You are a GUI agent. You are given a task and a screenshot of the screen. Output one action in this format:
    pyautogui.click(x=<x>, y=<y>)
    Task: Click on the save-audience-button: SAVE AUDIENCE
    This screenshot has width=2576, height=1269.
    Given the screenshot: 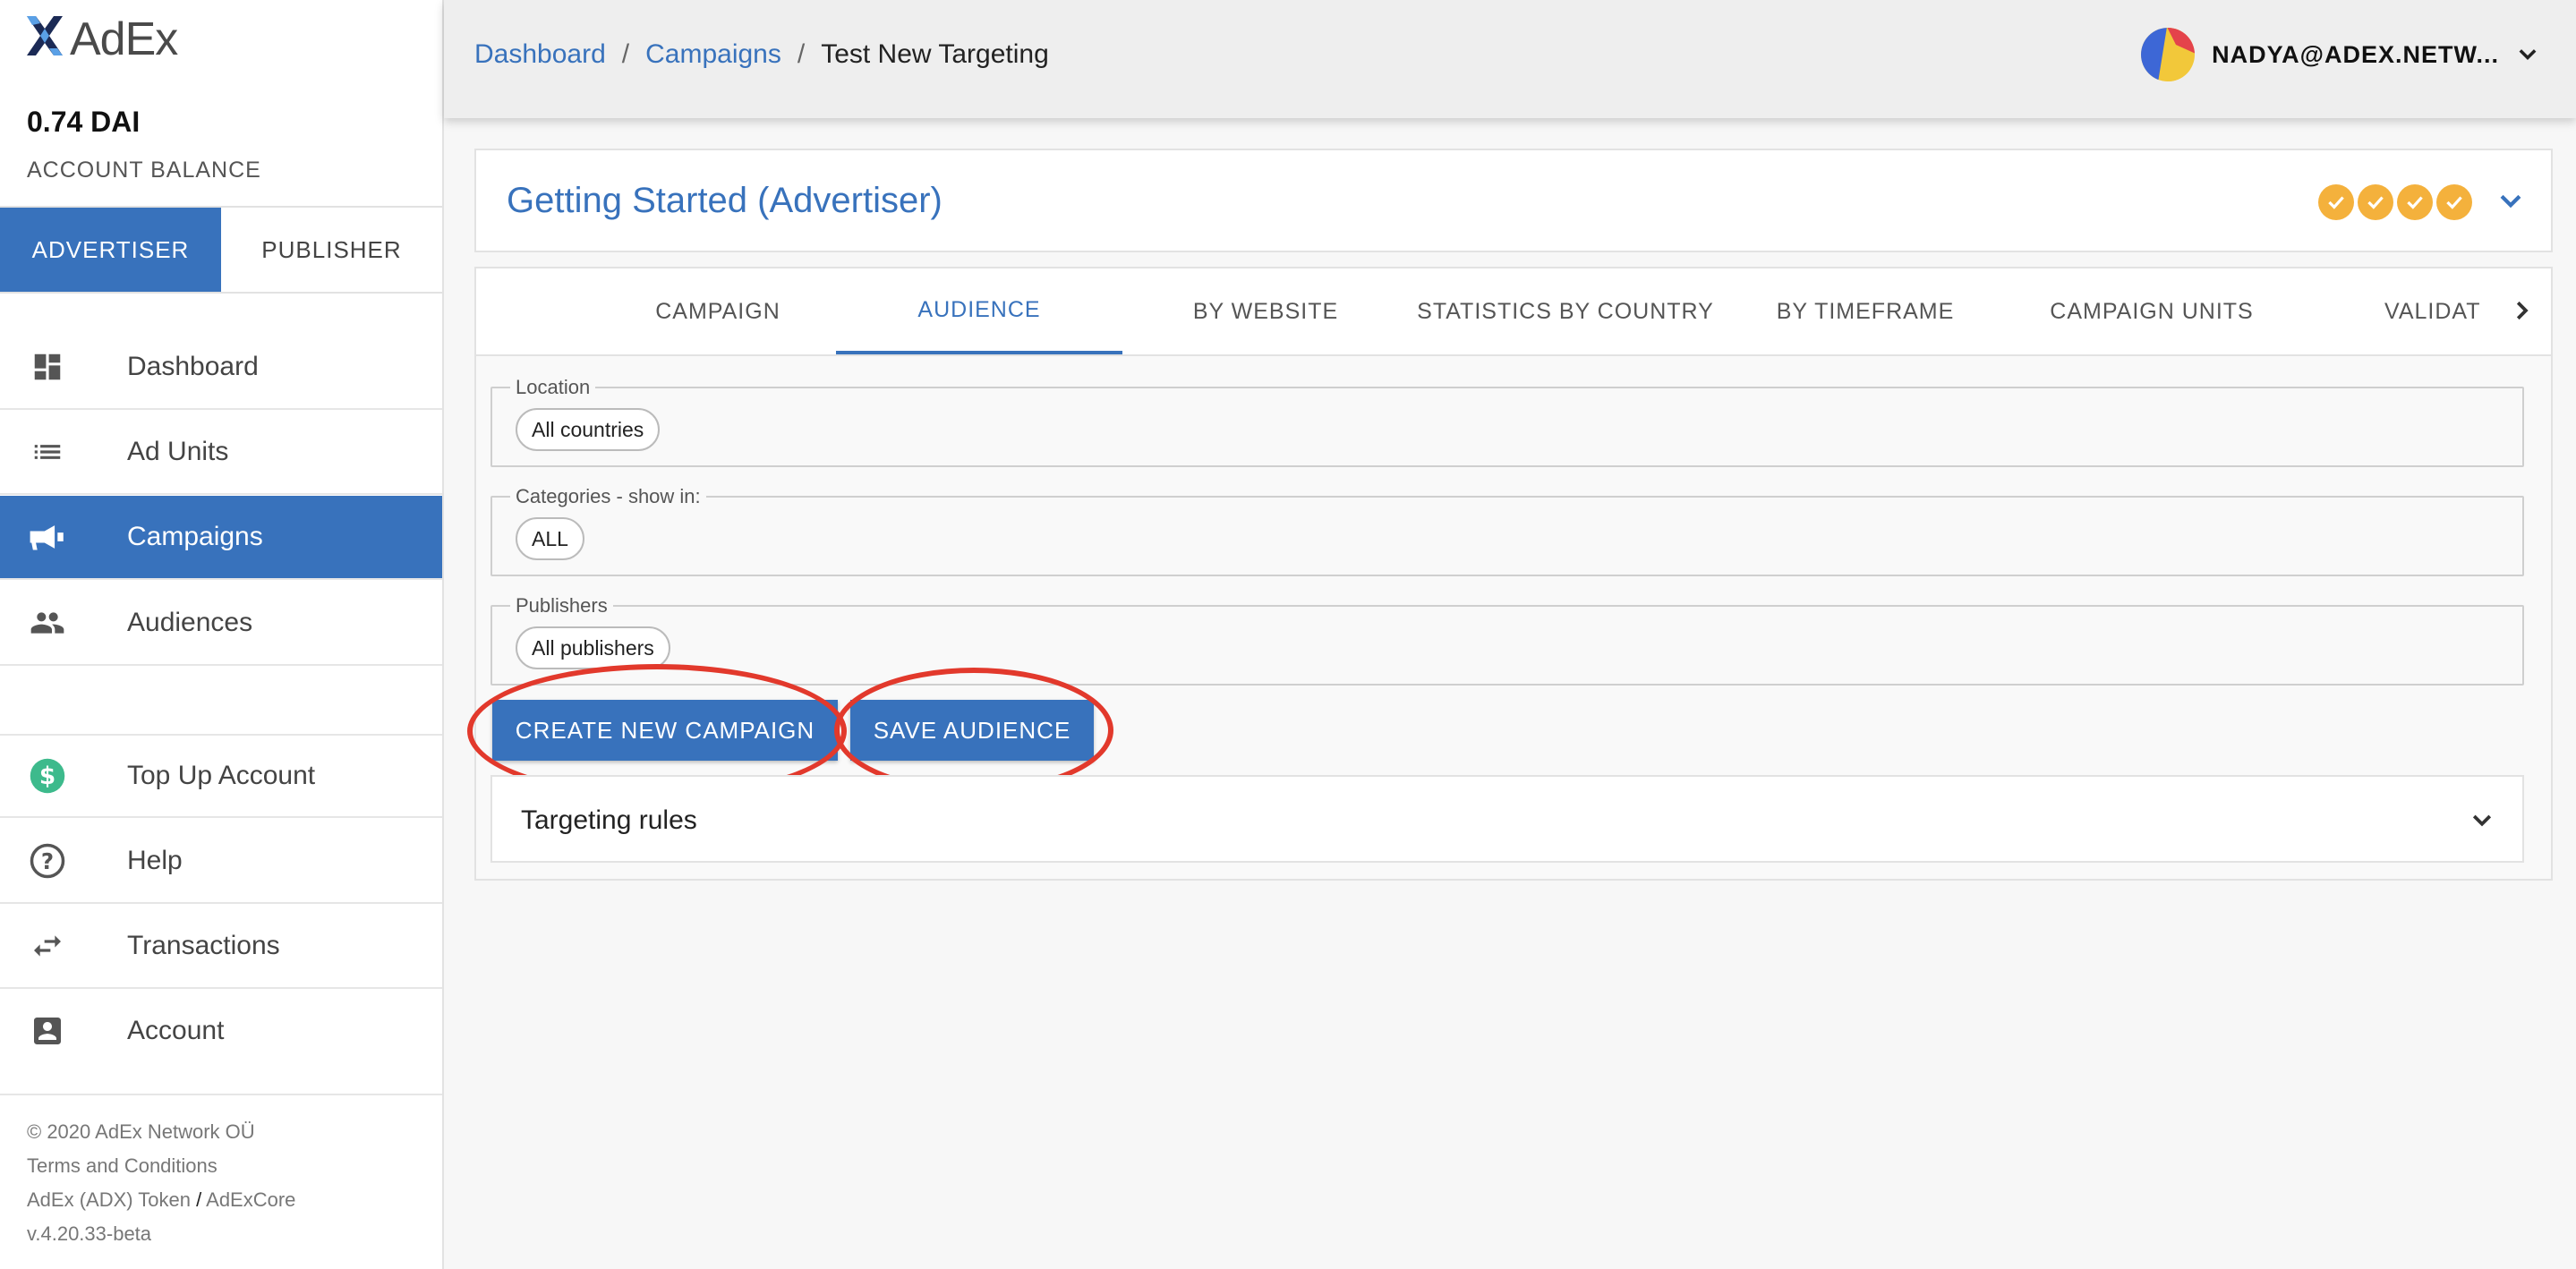 What is the action you would take?
    pyautogui.click(x=972, y=730)
    